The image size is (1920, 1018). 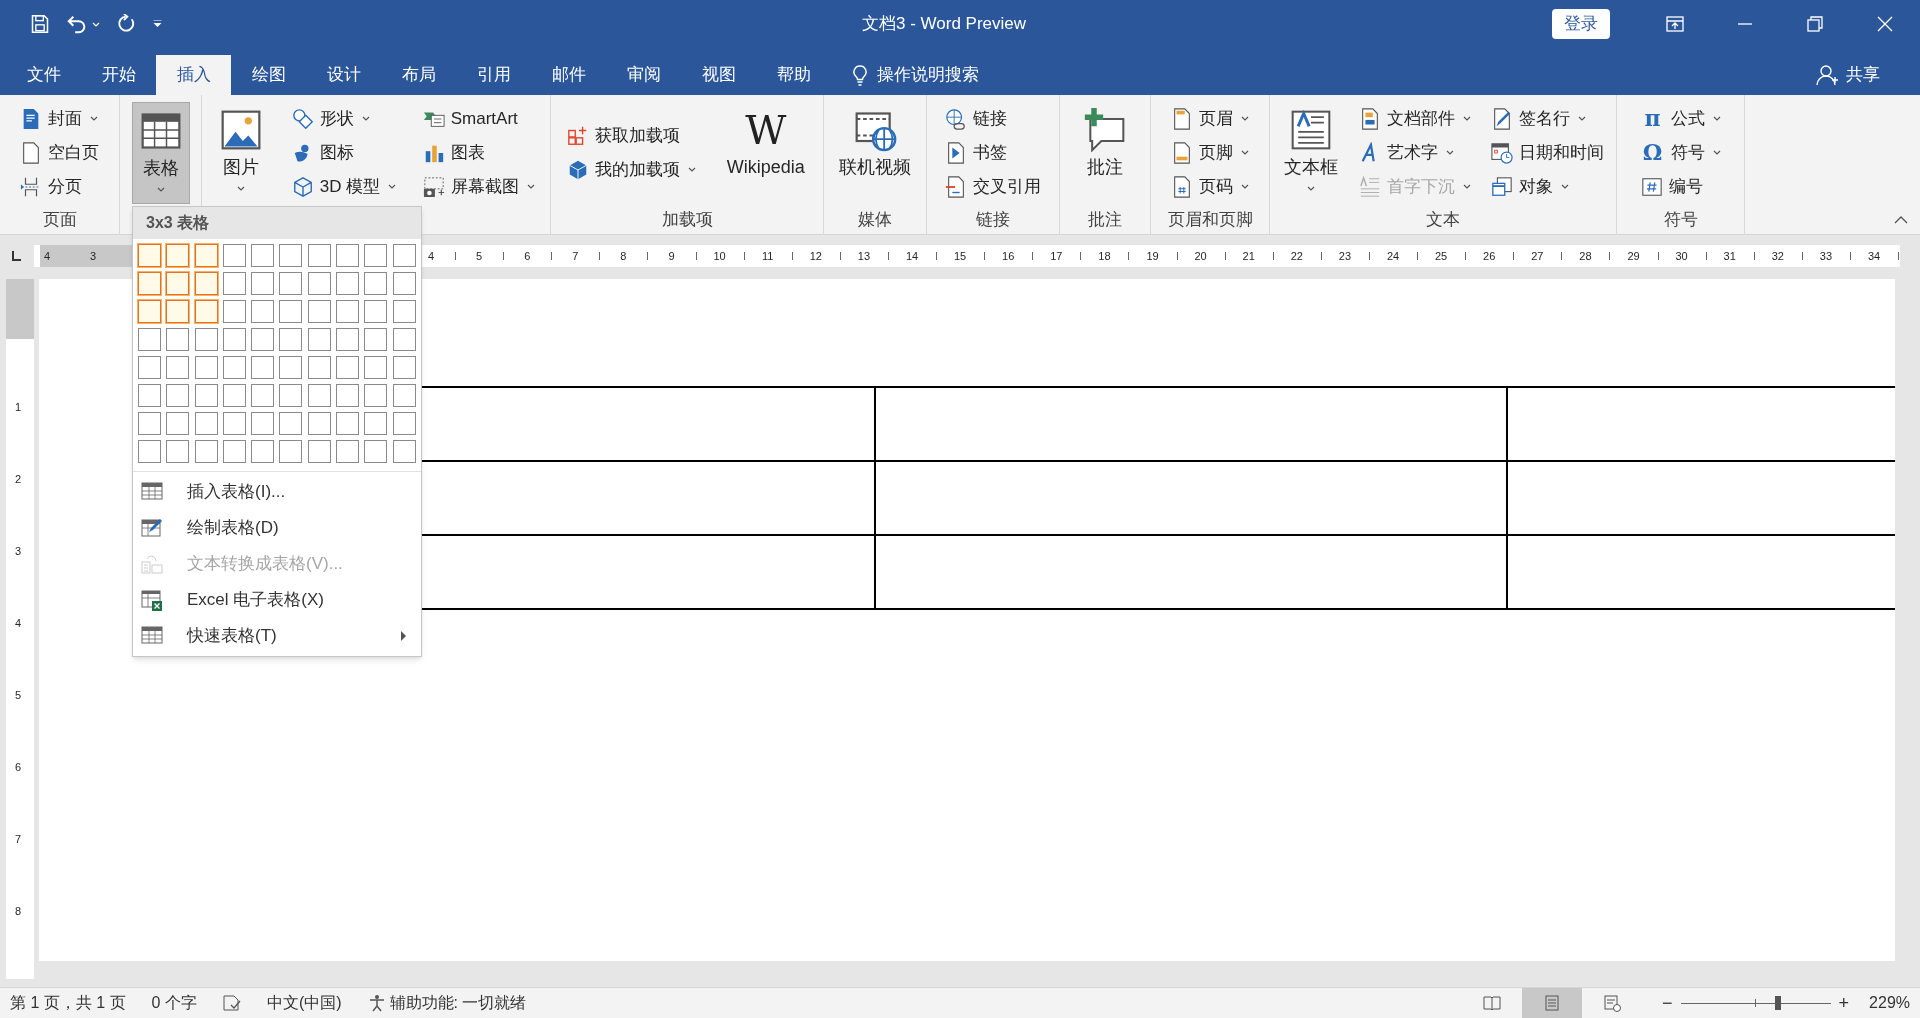 What do you see at coordinates (96, 24) in the screenshot?
I see `caret-icon` at bounding box center [96, 24].